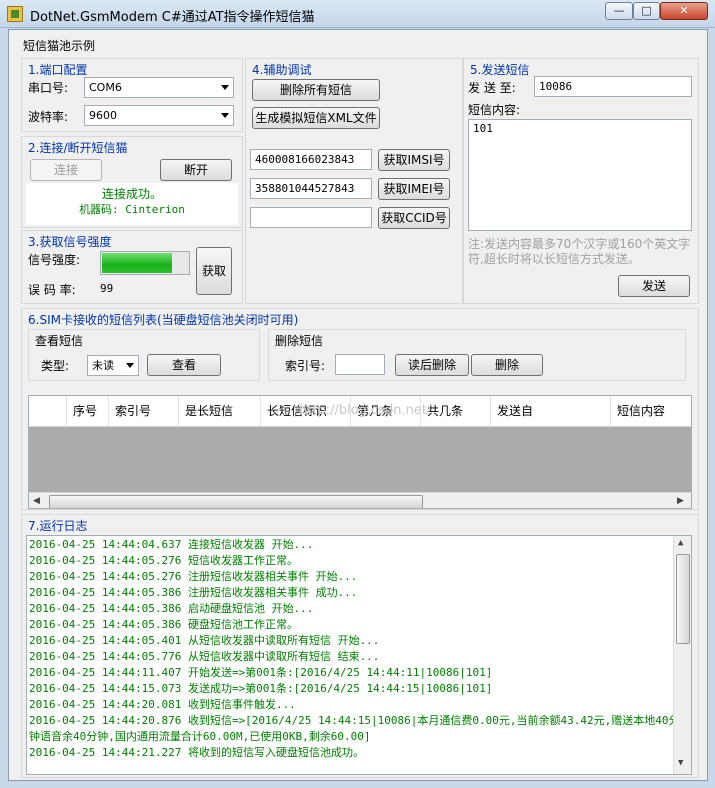 This screenshot has height=788, width=715. What do you see at coordinates (54, 260) in the screenshot?
I see `signal-strength-label: 信号强度:` at bounding box center [54, 260].